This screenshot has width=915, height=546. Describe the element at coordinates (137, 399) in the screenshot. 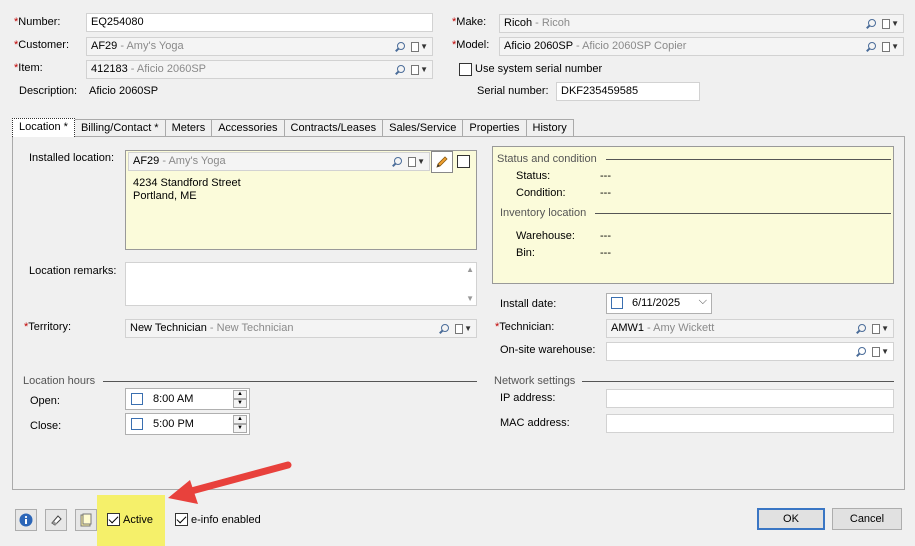

I see `open-time-checkbox` at that location.